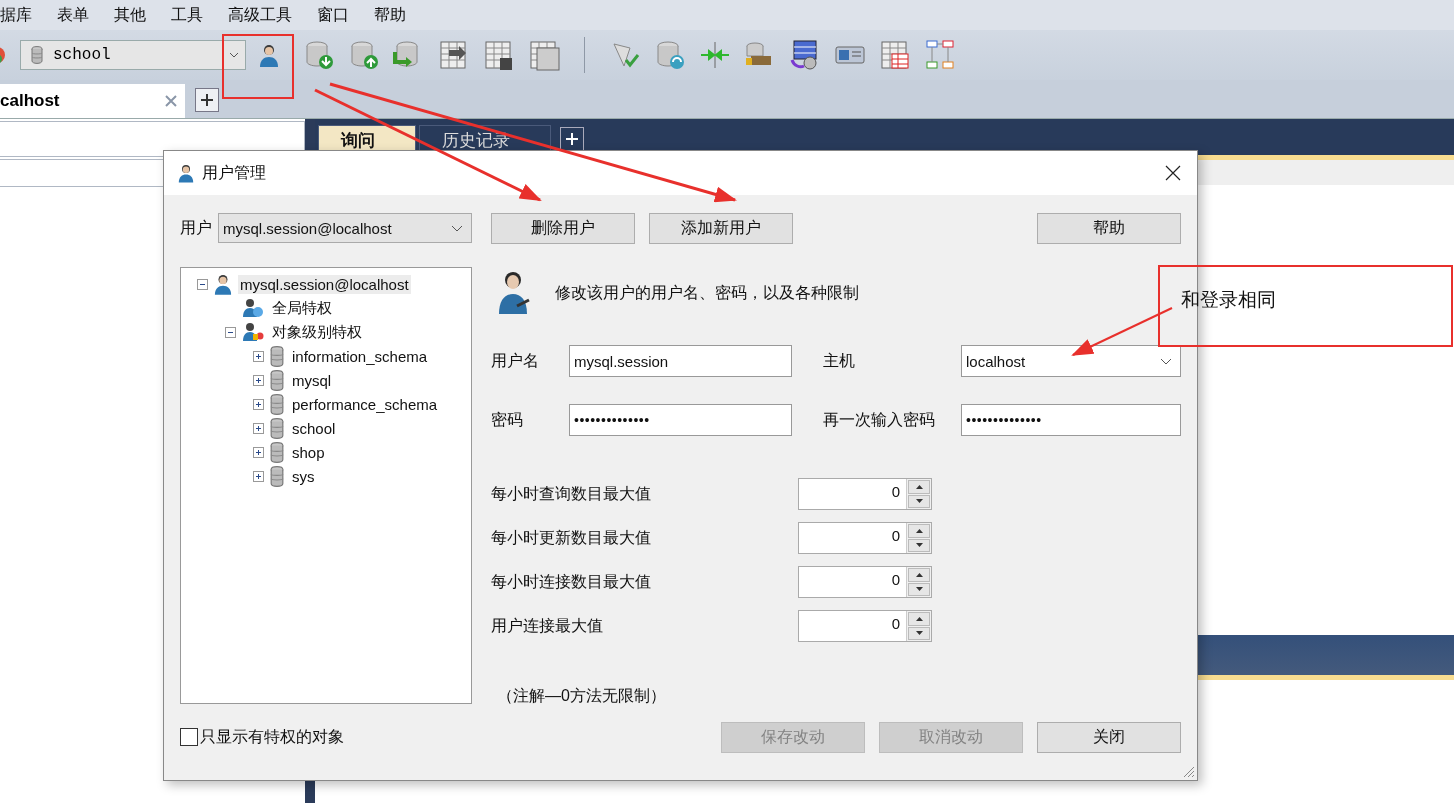 This screenshot has width=1454, height=803. I want to click on dialog-button: 关闭, so click(1109, 737).